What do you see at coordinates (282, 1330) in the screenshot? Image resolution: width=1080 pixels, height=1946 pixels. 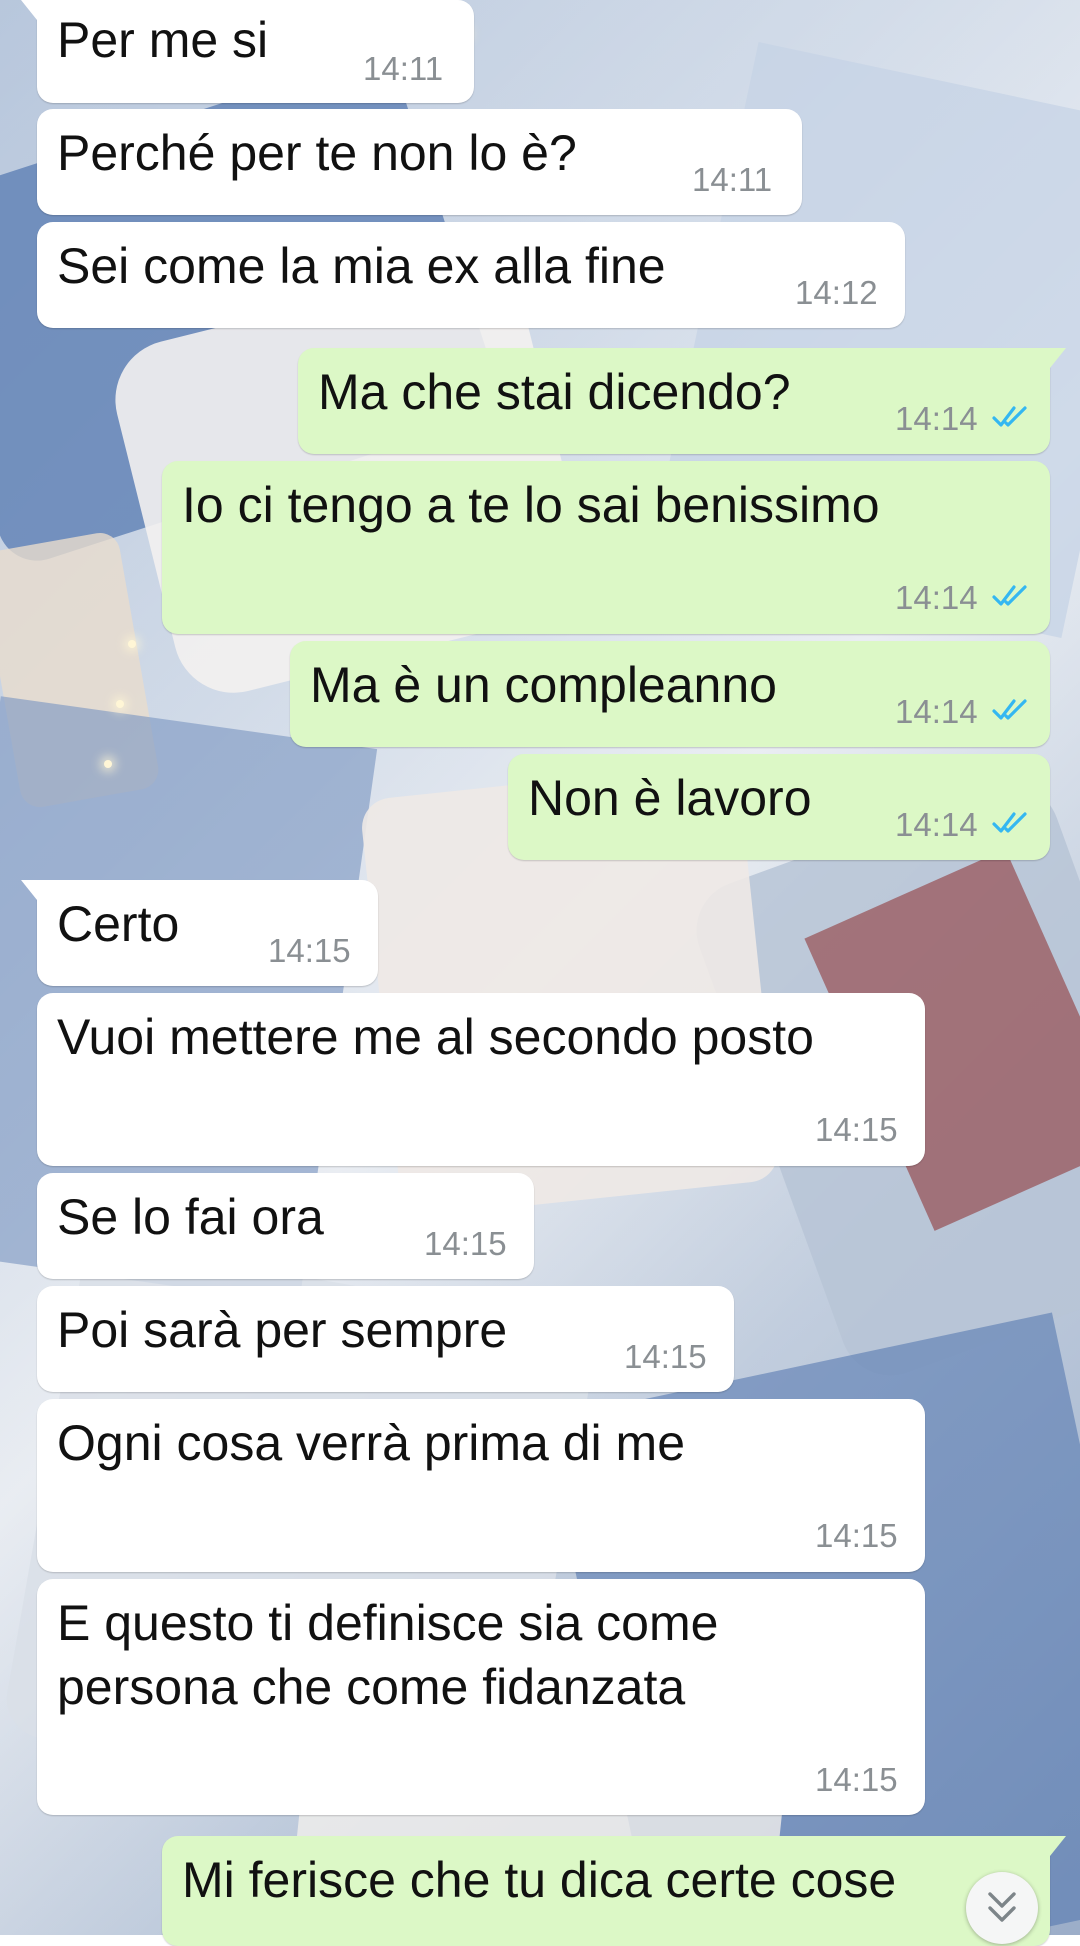 I see `message-text: Poi sarà per sempre` at bounding box center [282, 1330].